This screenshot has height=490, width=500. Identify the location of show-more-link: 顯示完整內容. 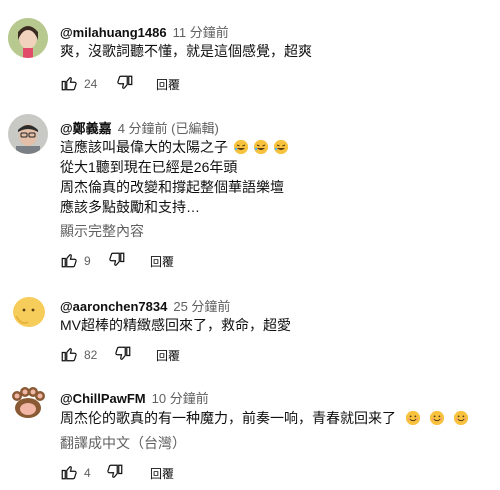
(102, 231).